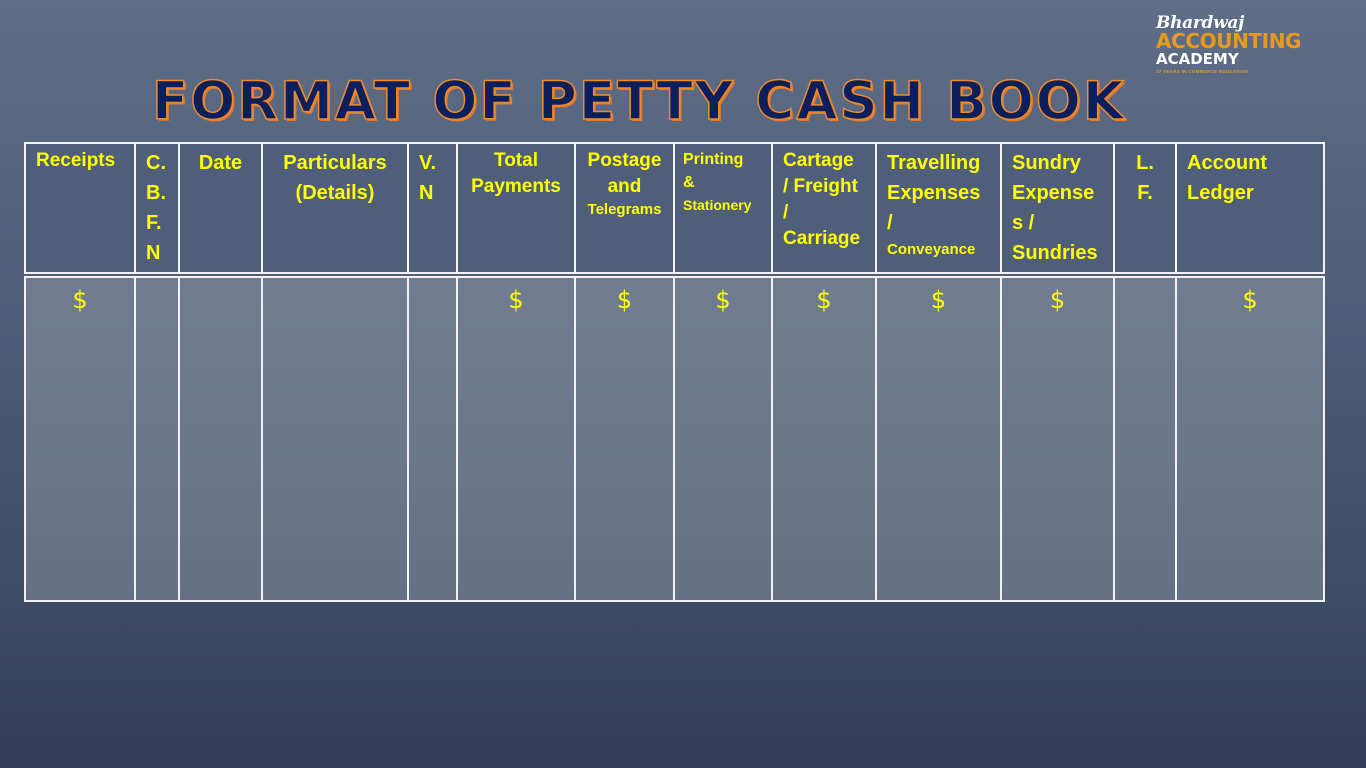 Image resolution: width=1366 pixels, height=768 pixels. I want to click on header-cartage-line: Carriage, so click(822, 238).